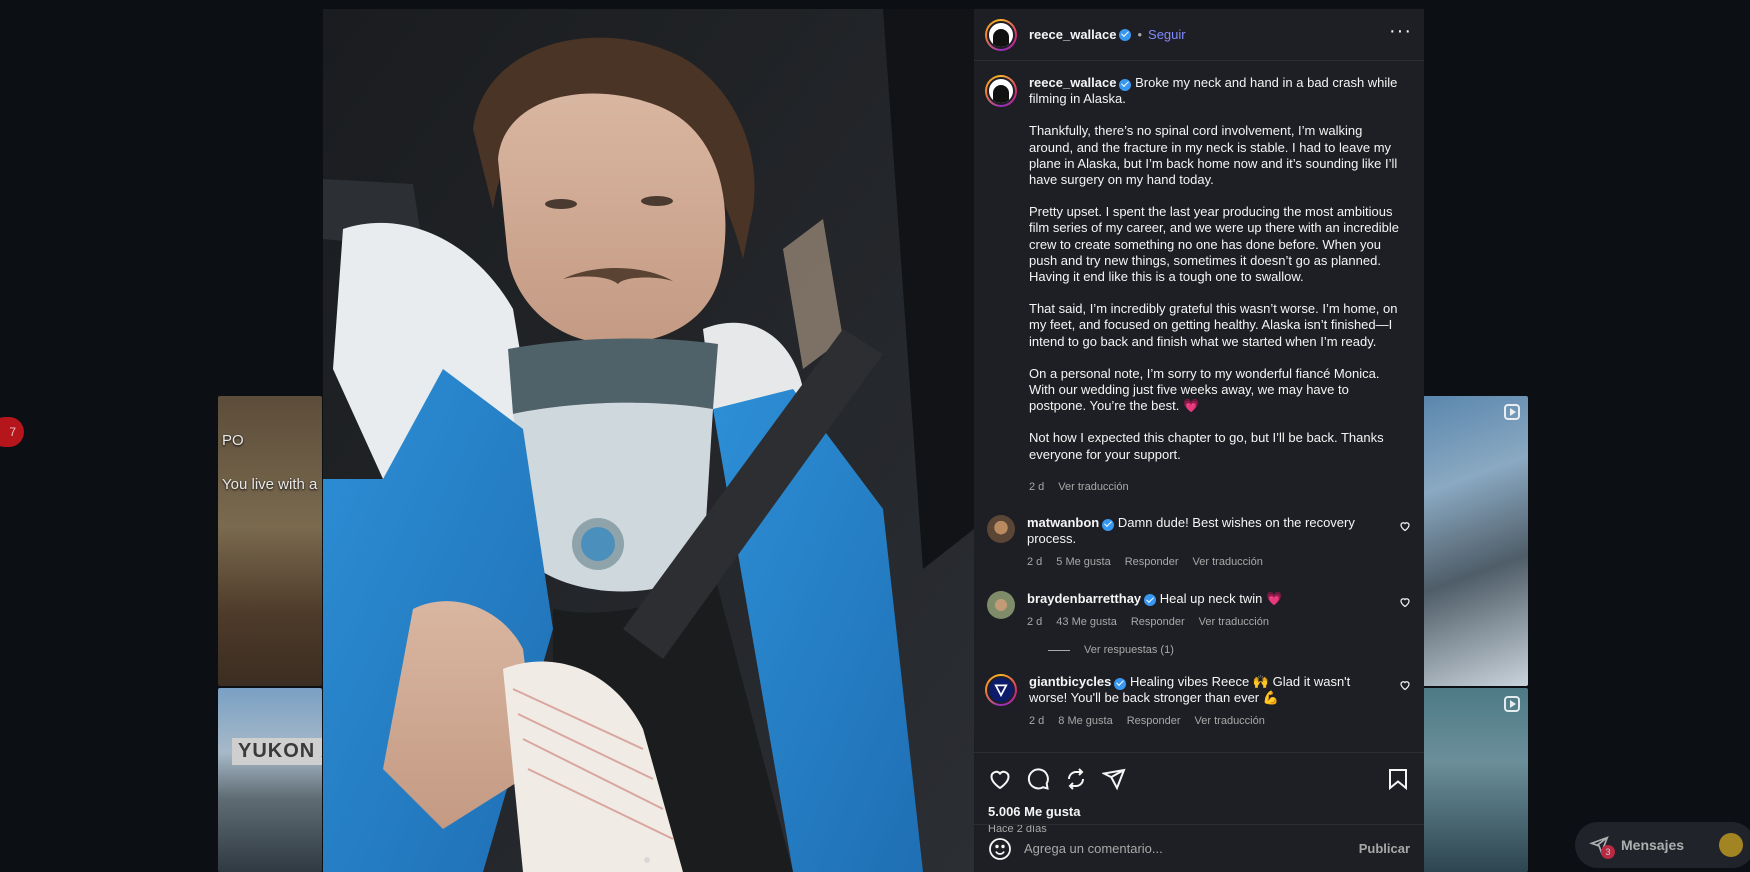  Describe the element at coordinates (1167, 34) in the screenshot. I see `follow-button: Seguir` at that location.